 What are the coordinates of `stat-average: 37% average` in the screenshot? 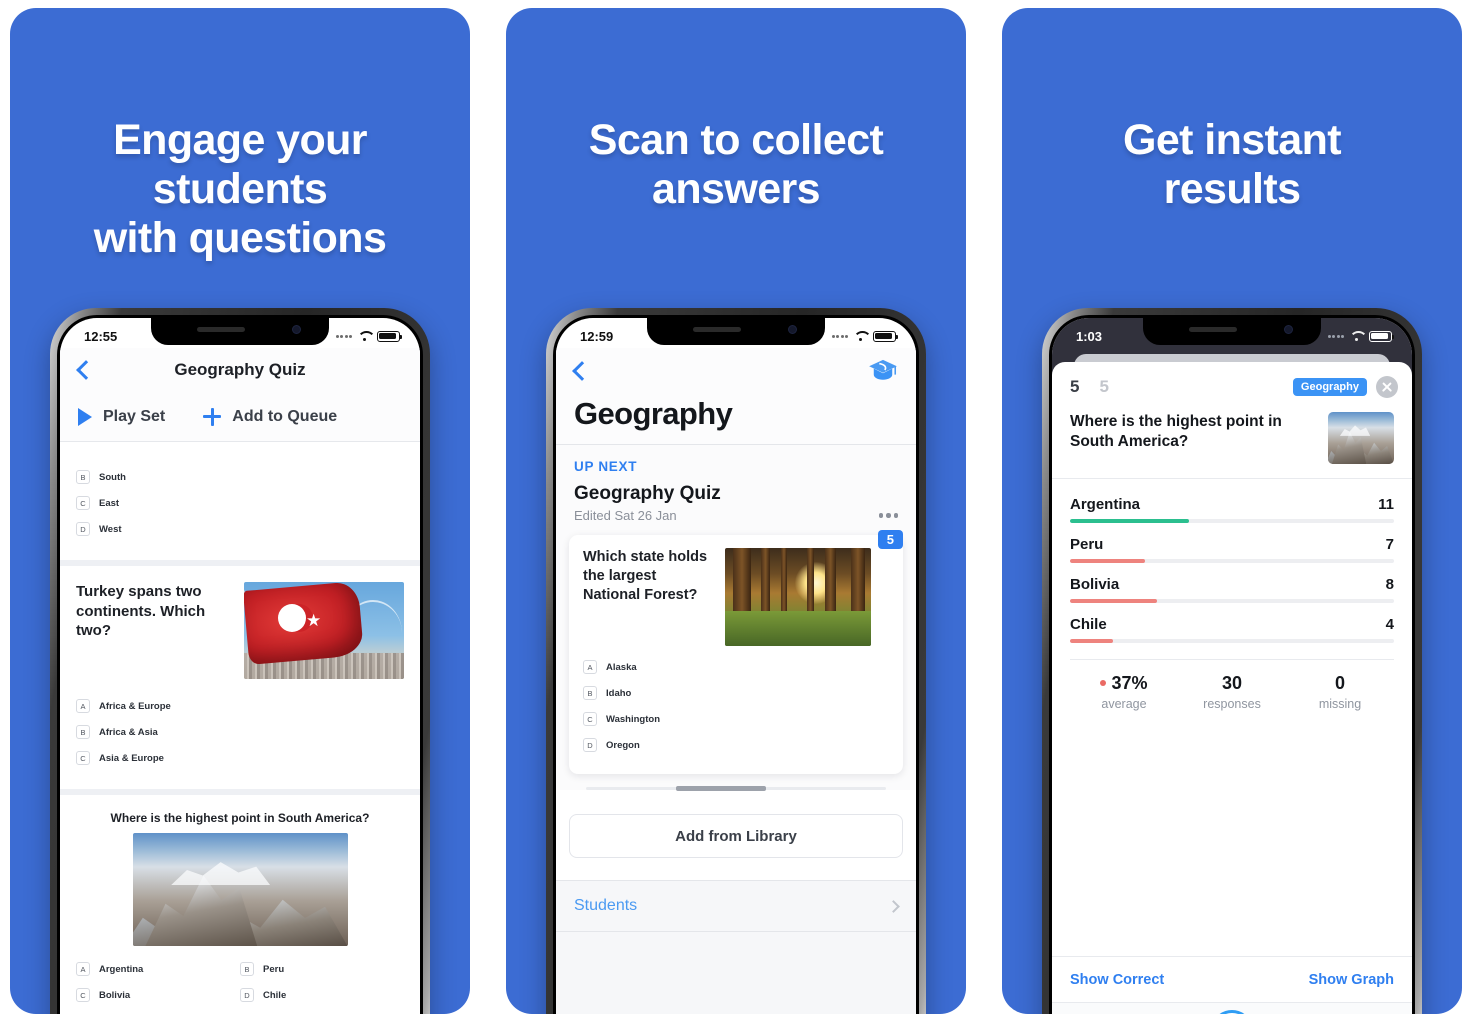 It's located at (1124, 692).